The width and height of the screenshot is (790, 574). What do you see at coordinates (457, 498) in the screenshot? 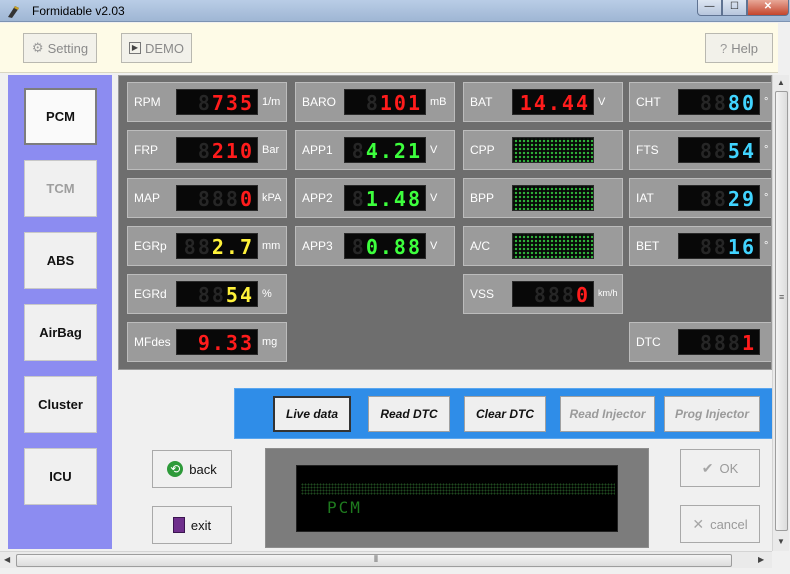
I see `lcd-frame: PCM` at bounding box center [457, 498].